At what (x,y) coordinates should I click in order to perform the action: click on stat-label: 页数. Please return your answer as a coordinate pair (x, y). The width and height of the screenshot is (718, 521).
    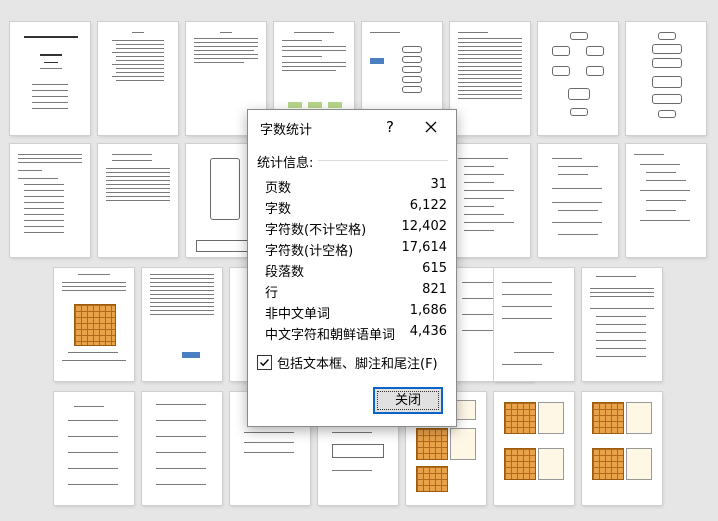
    Looking at the image, I should click on (278, 188).